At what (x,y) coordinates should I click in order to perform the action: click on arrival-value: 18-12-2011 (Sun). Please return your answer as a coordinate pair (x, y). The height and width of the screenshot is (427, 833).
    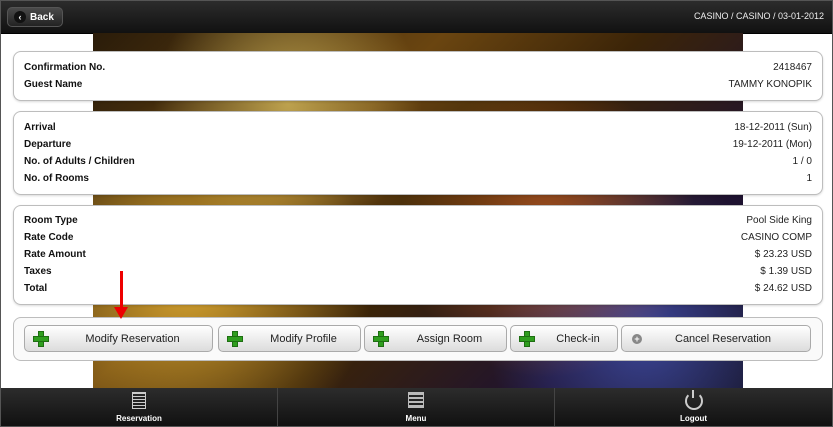
    Looking at the image, I should click on (773, 127).